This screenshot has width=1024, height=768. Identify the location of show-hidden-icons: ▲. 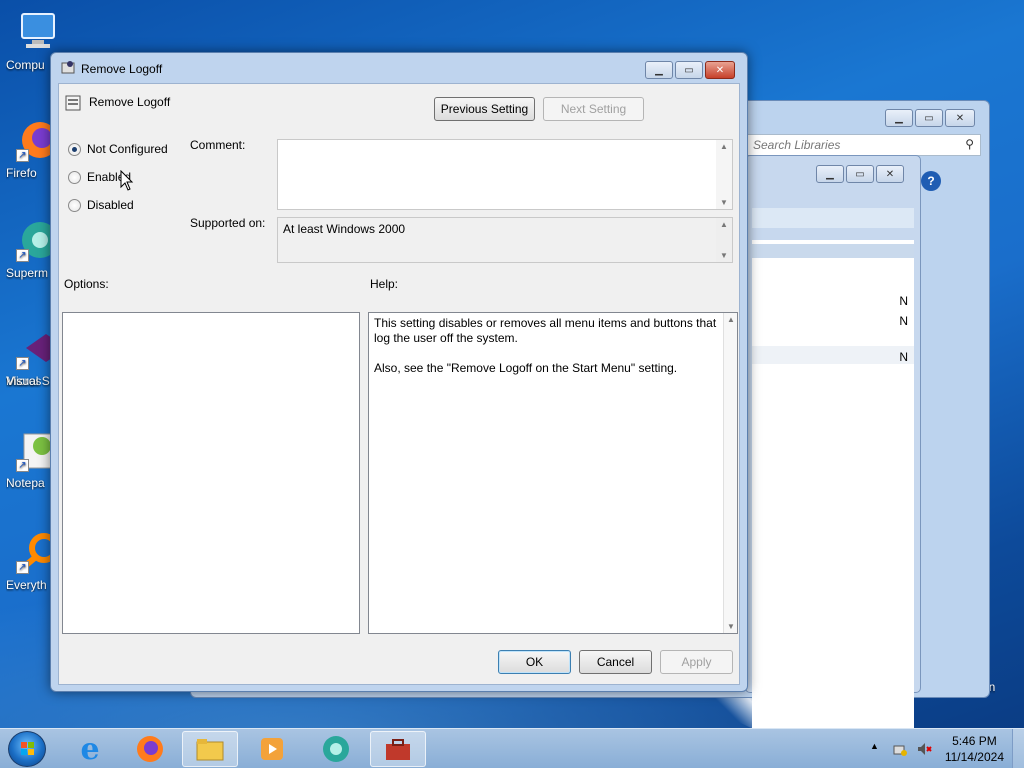
(874, 746).